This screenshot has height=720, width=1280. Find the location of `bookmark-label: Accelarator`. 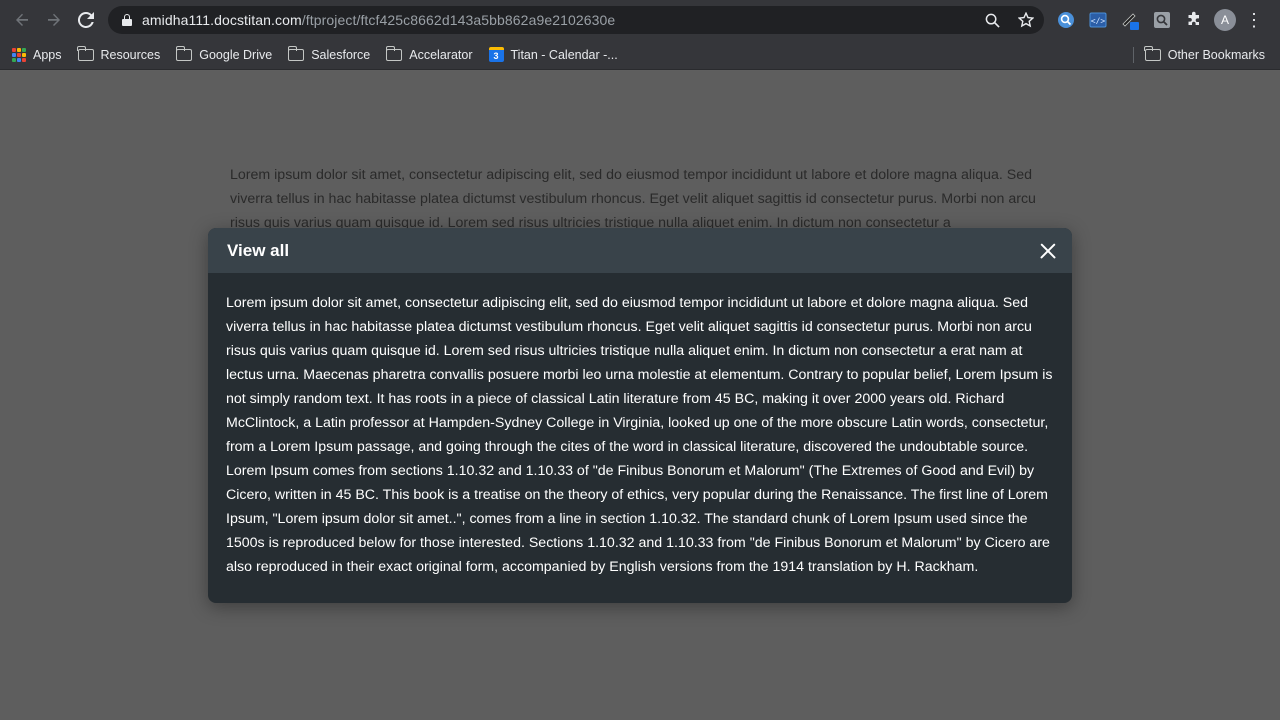

bookmark-label: Accelarator is located at coordinates (441, 54).